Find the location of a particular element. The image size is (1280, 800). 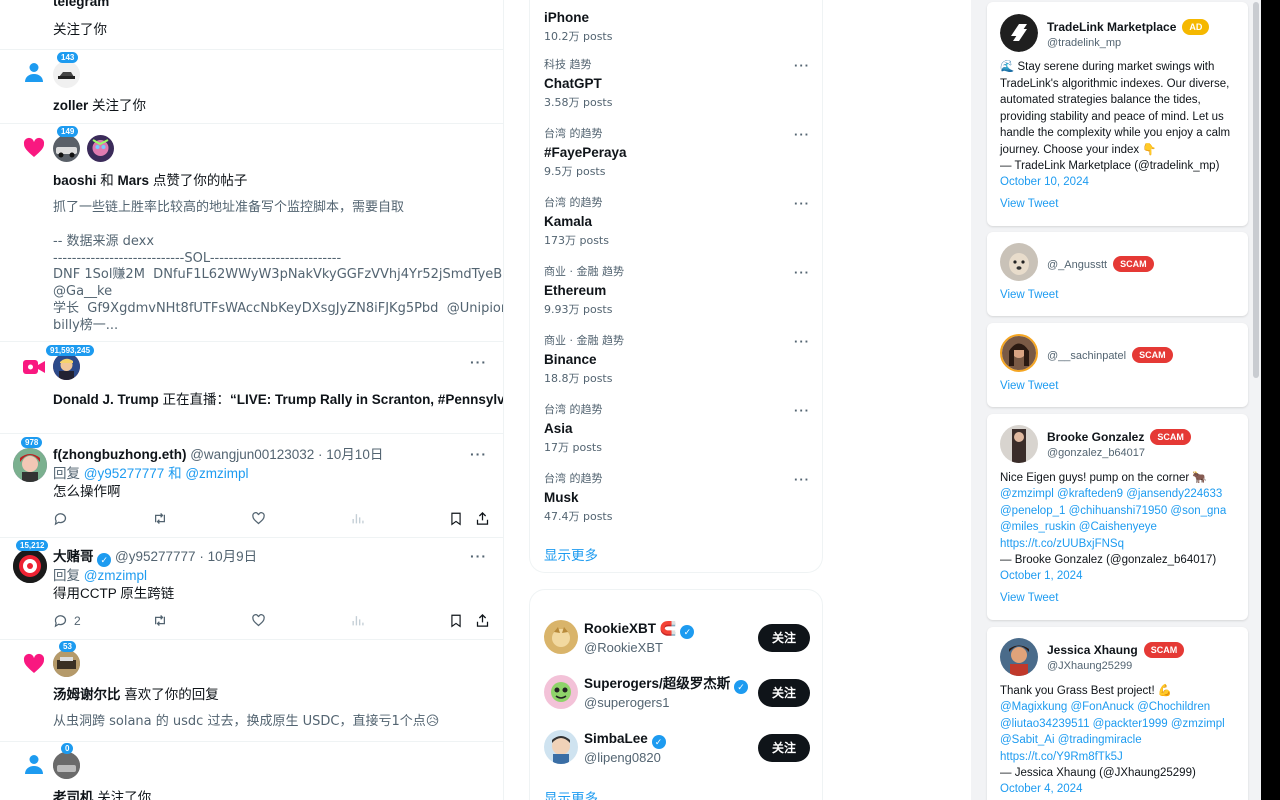

tweet-actions: 2 is located at coordinates (273, 622).